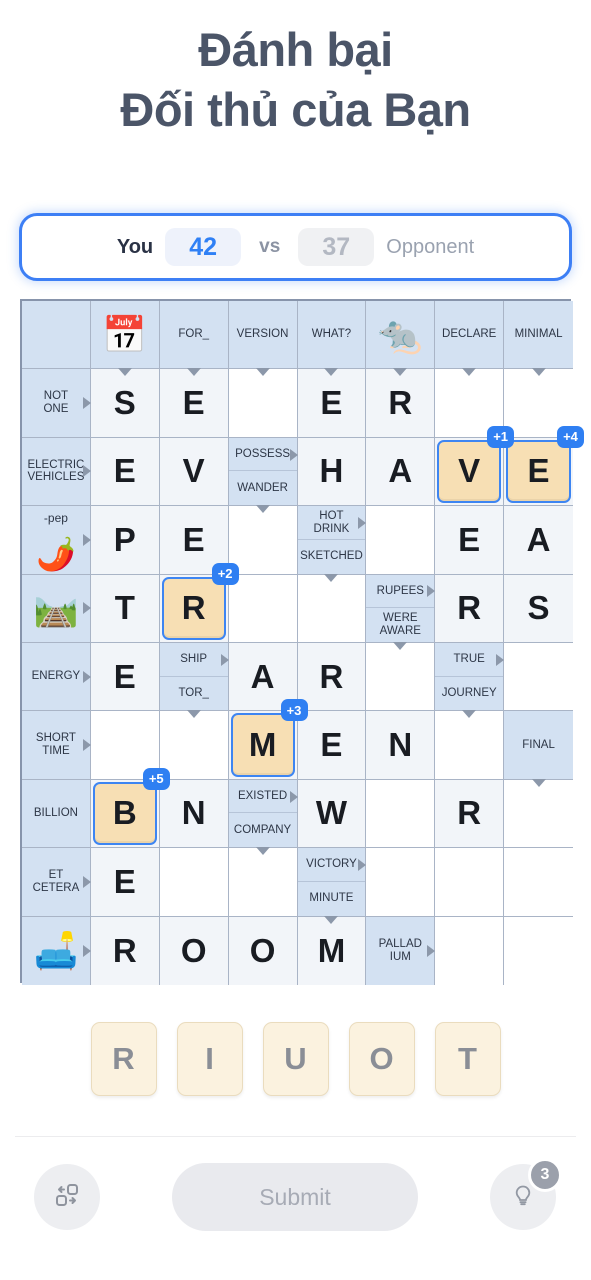  Describe the element at coordinates (381, 1059) in the screenshot. I see `rack-tile: O` at that location.